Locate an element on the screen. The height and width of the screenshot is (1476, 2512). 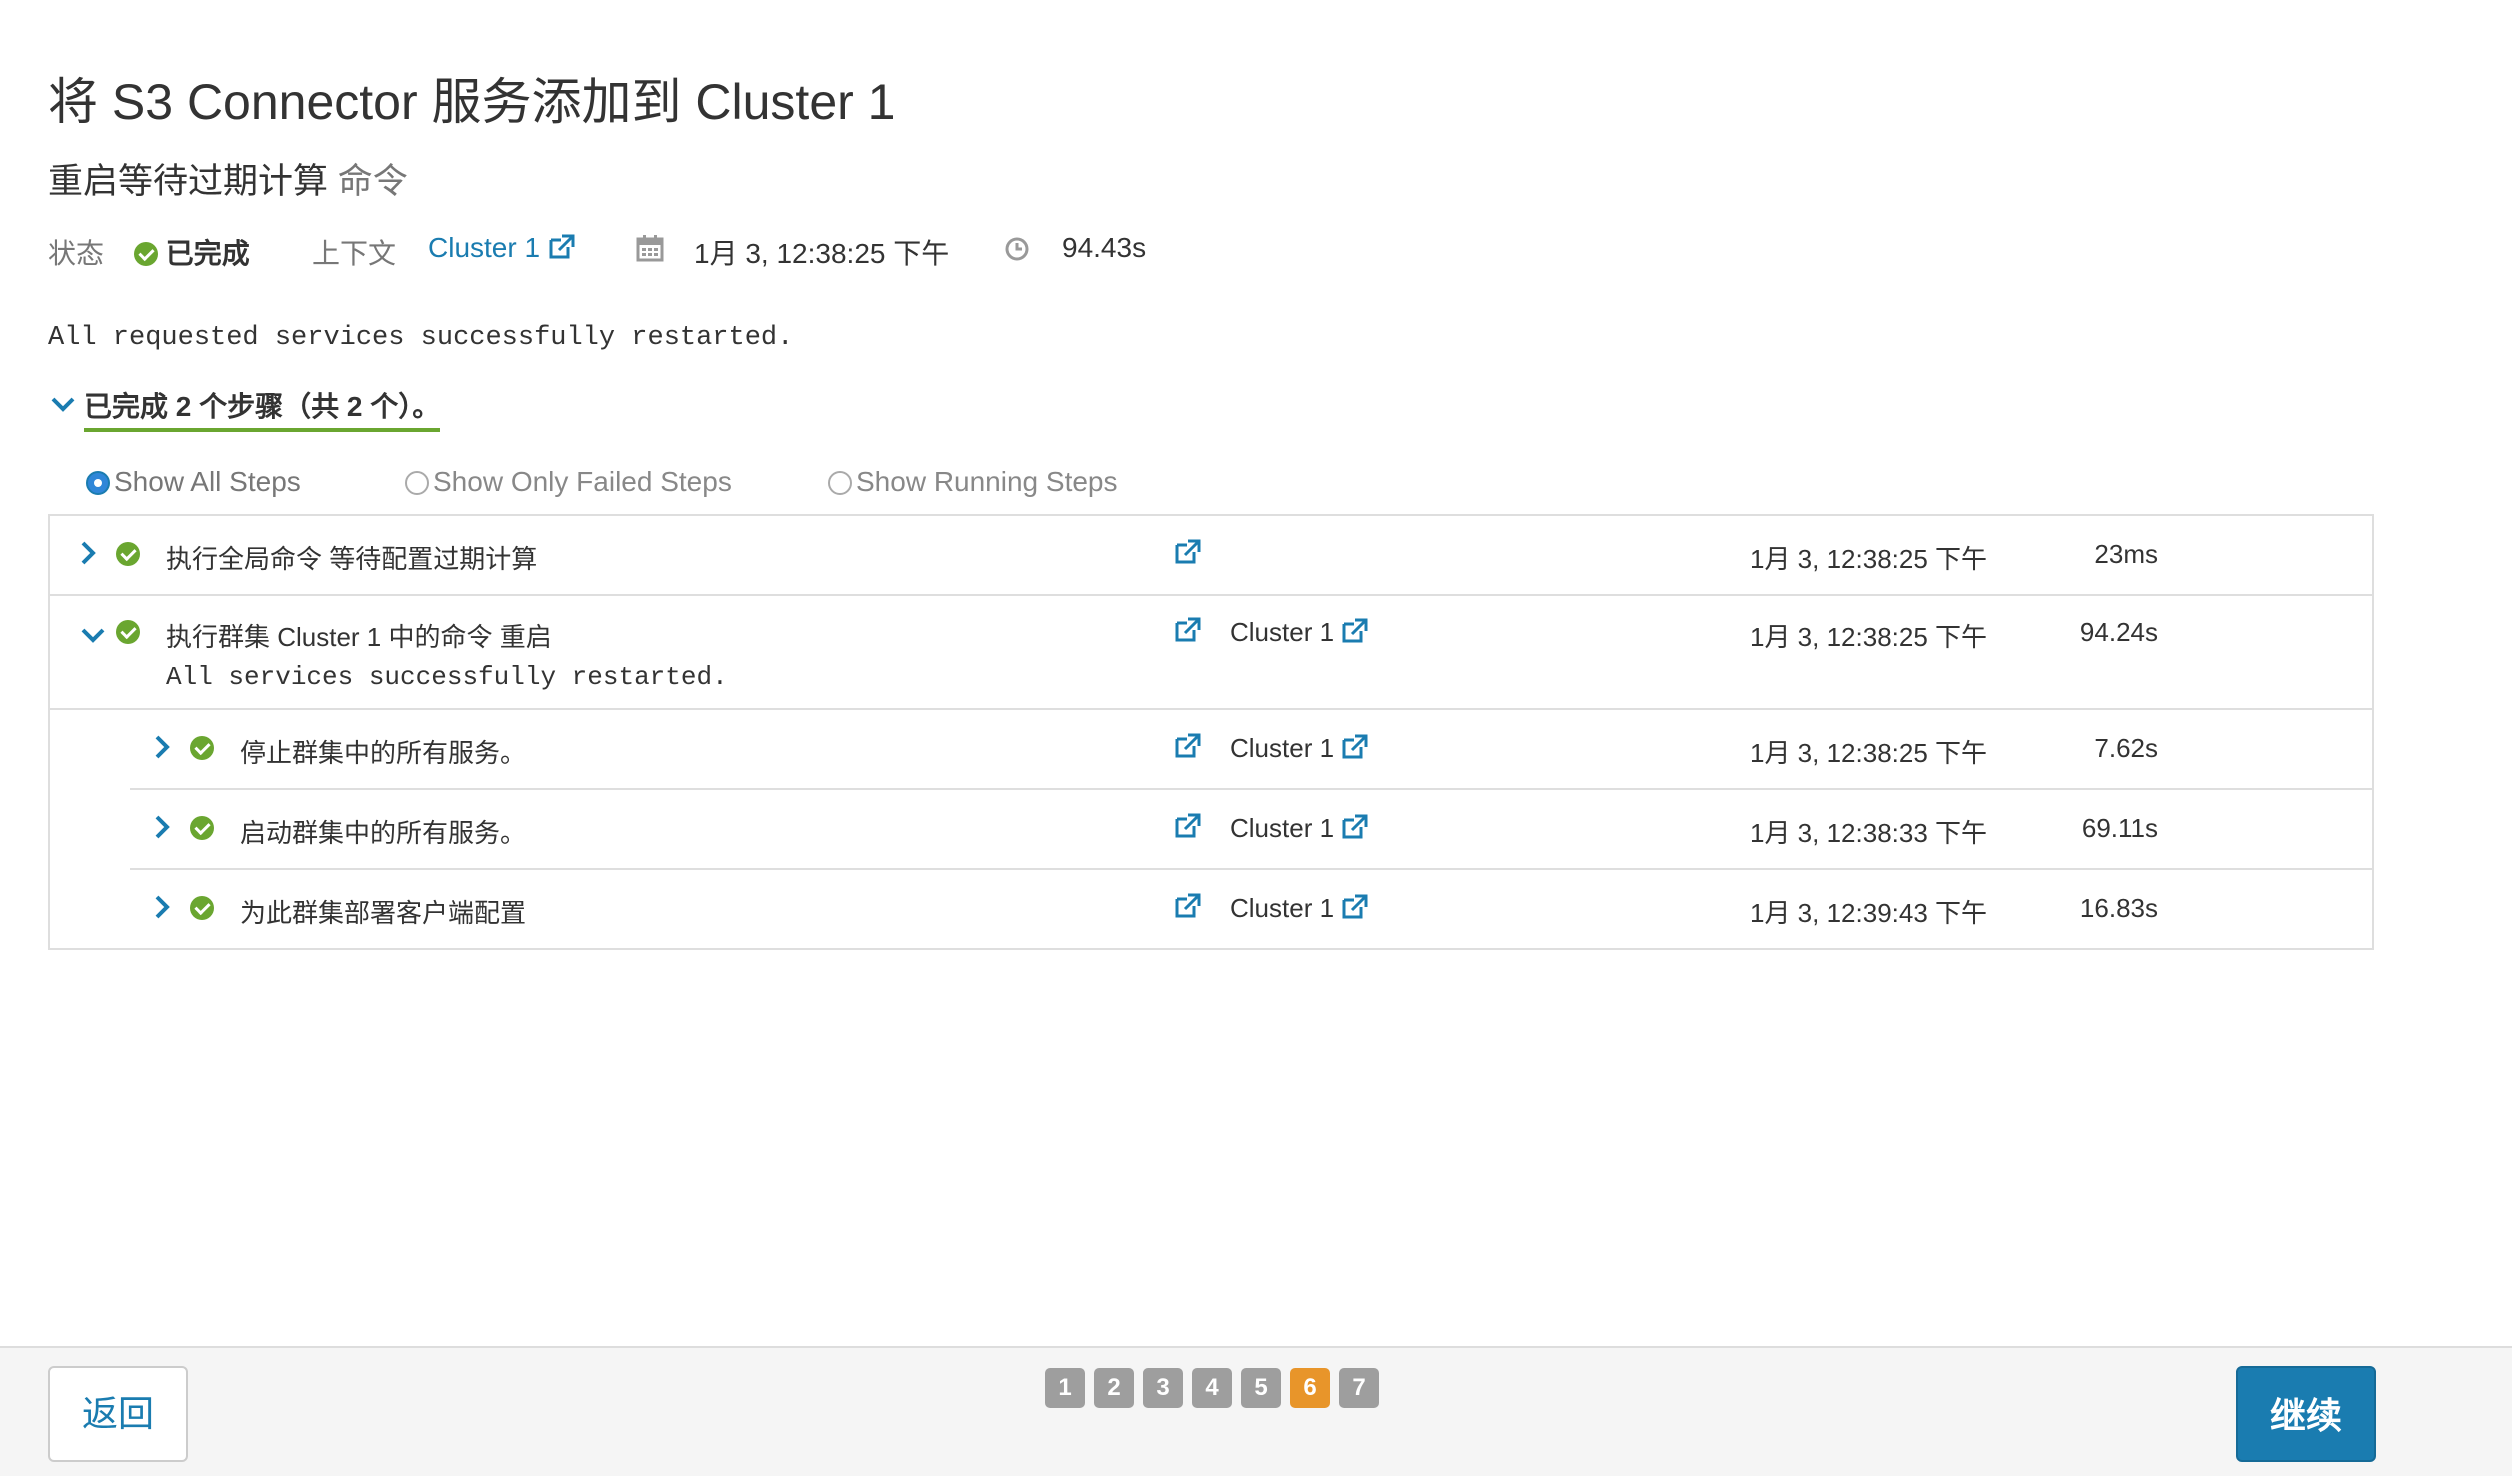
continue-button: 继续 is located at coordinates (2306, 1414).